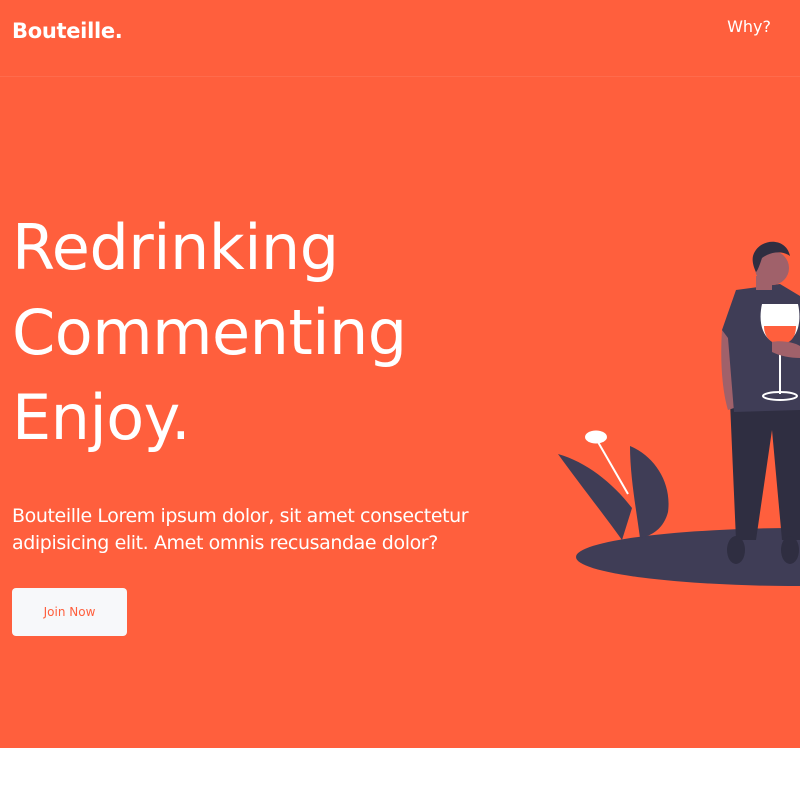 The height and width of the screenshot is (800, 800). Describe the element at coordinates (688, 557) in the screenshot. I see `ground-shadow` at that location.